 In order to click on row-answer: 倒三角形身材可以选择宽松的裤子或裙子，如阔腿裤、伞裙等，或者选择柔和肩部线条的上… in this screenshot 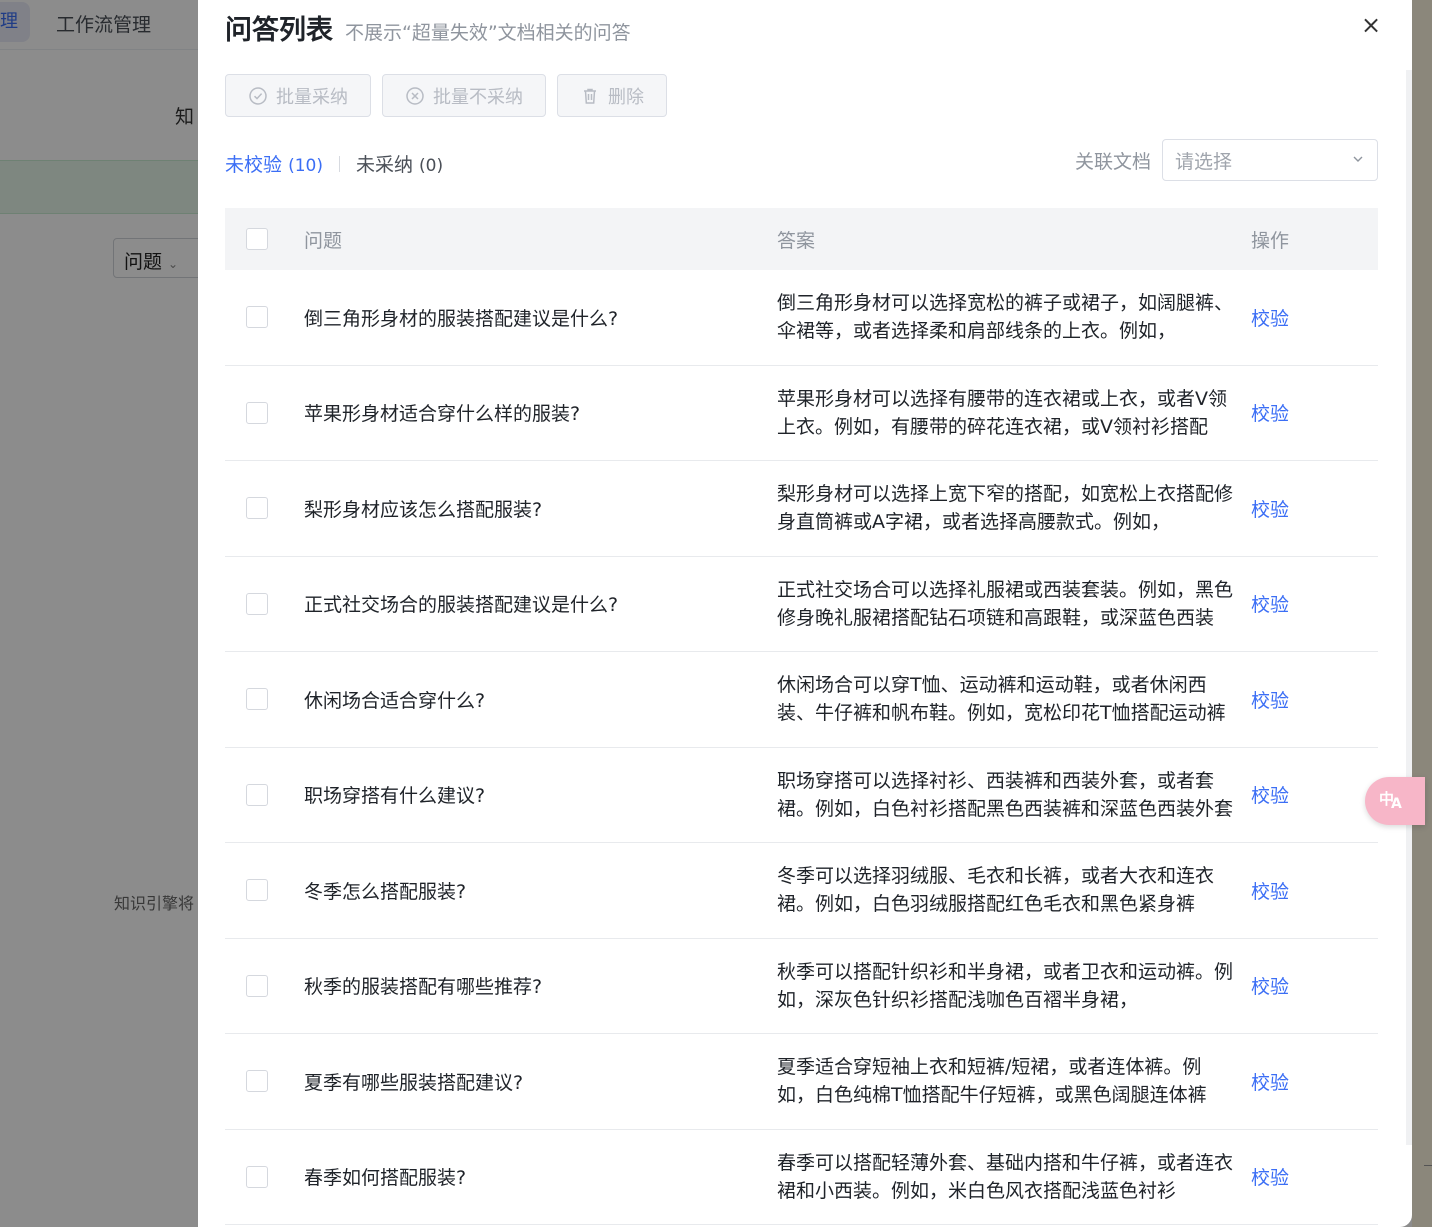, I will do `click(1005, 317)`.